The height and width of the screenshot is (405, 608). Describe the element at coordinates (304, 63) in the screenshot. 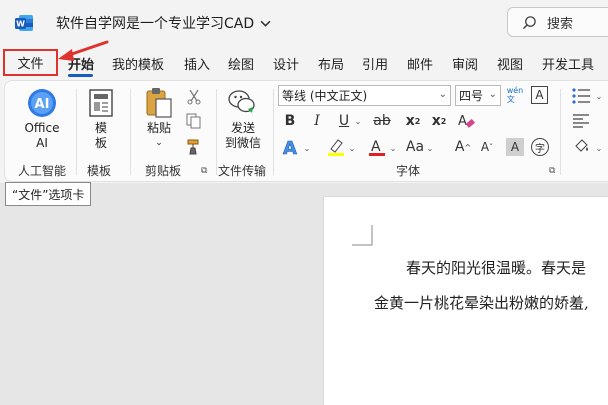

I see `ribbon-tabs: 开始 我的模板 插入 绘图 设计 布局 引用 邮件 审阅 视图 开发工具` at that location.